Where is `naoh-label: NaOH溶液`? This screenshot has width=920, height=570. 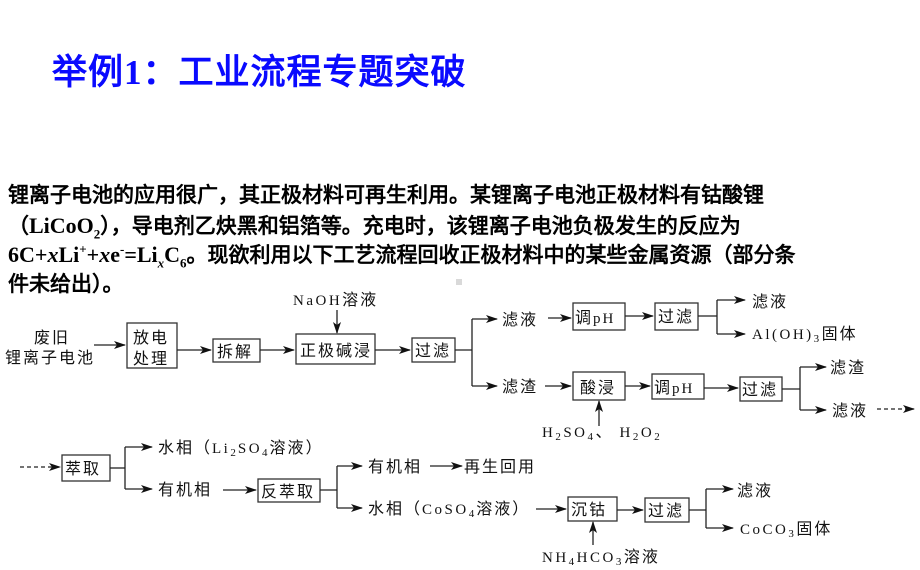 naoh-label: NaOH溶液 is located at coordinates (335, 299).